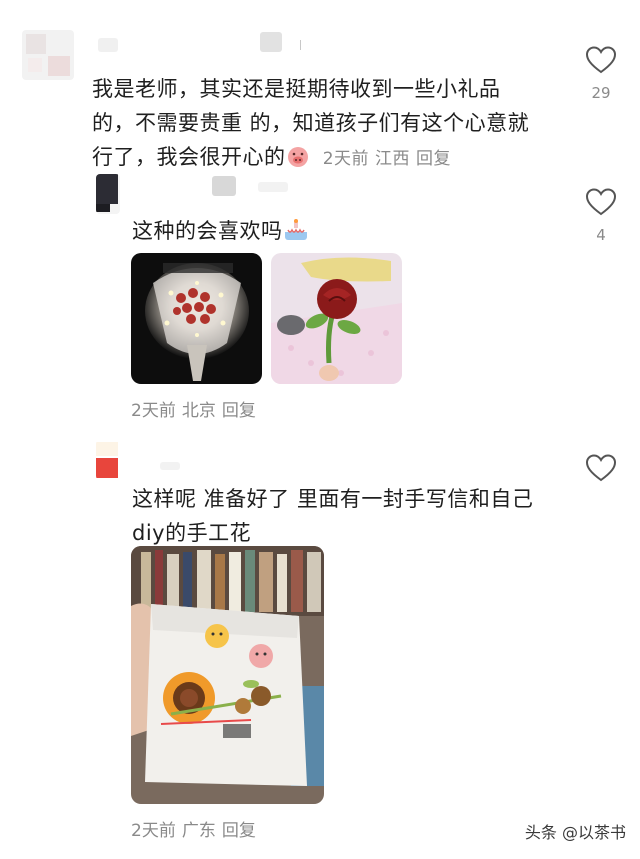  I want to click on like-count: 29, so click(601, 93).